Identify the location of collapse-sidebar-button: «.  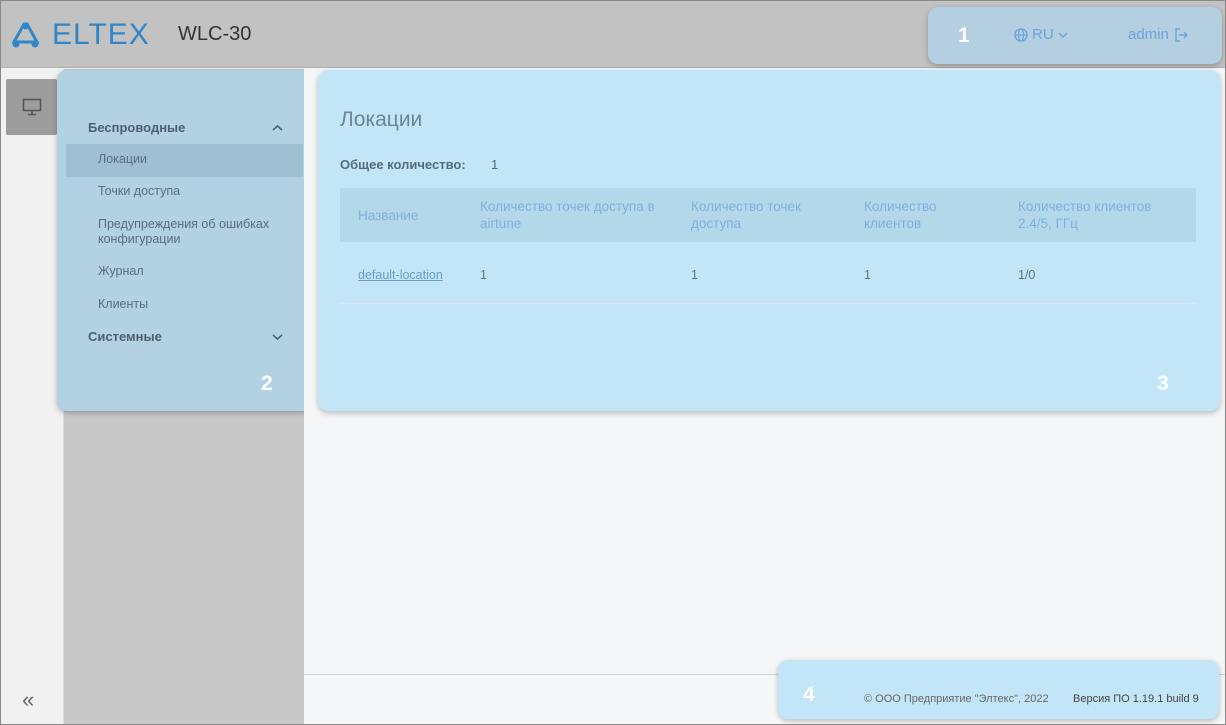
(28, 700).